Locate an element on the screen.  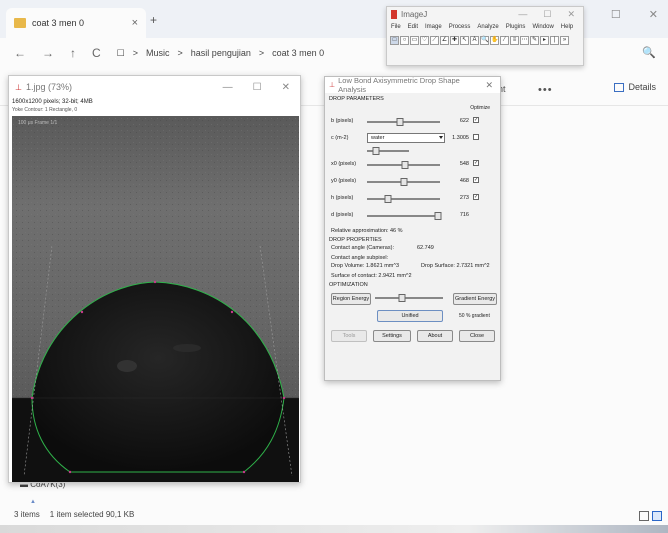
surface-of-contact: Surface of contact: 2.9421 mm^2 is located at coordinates (371, 276).